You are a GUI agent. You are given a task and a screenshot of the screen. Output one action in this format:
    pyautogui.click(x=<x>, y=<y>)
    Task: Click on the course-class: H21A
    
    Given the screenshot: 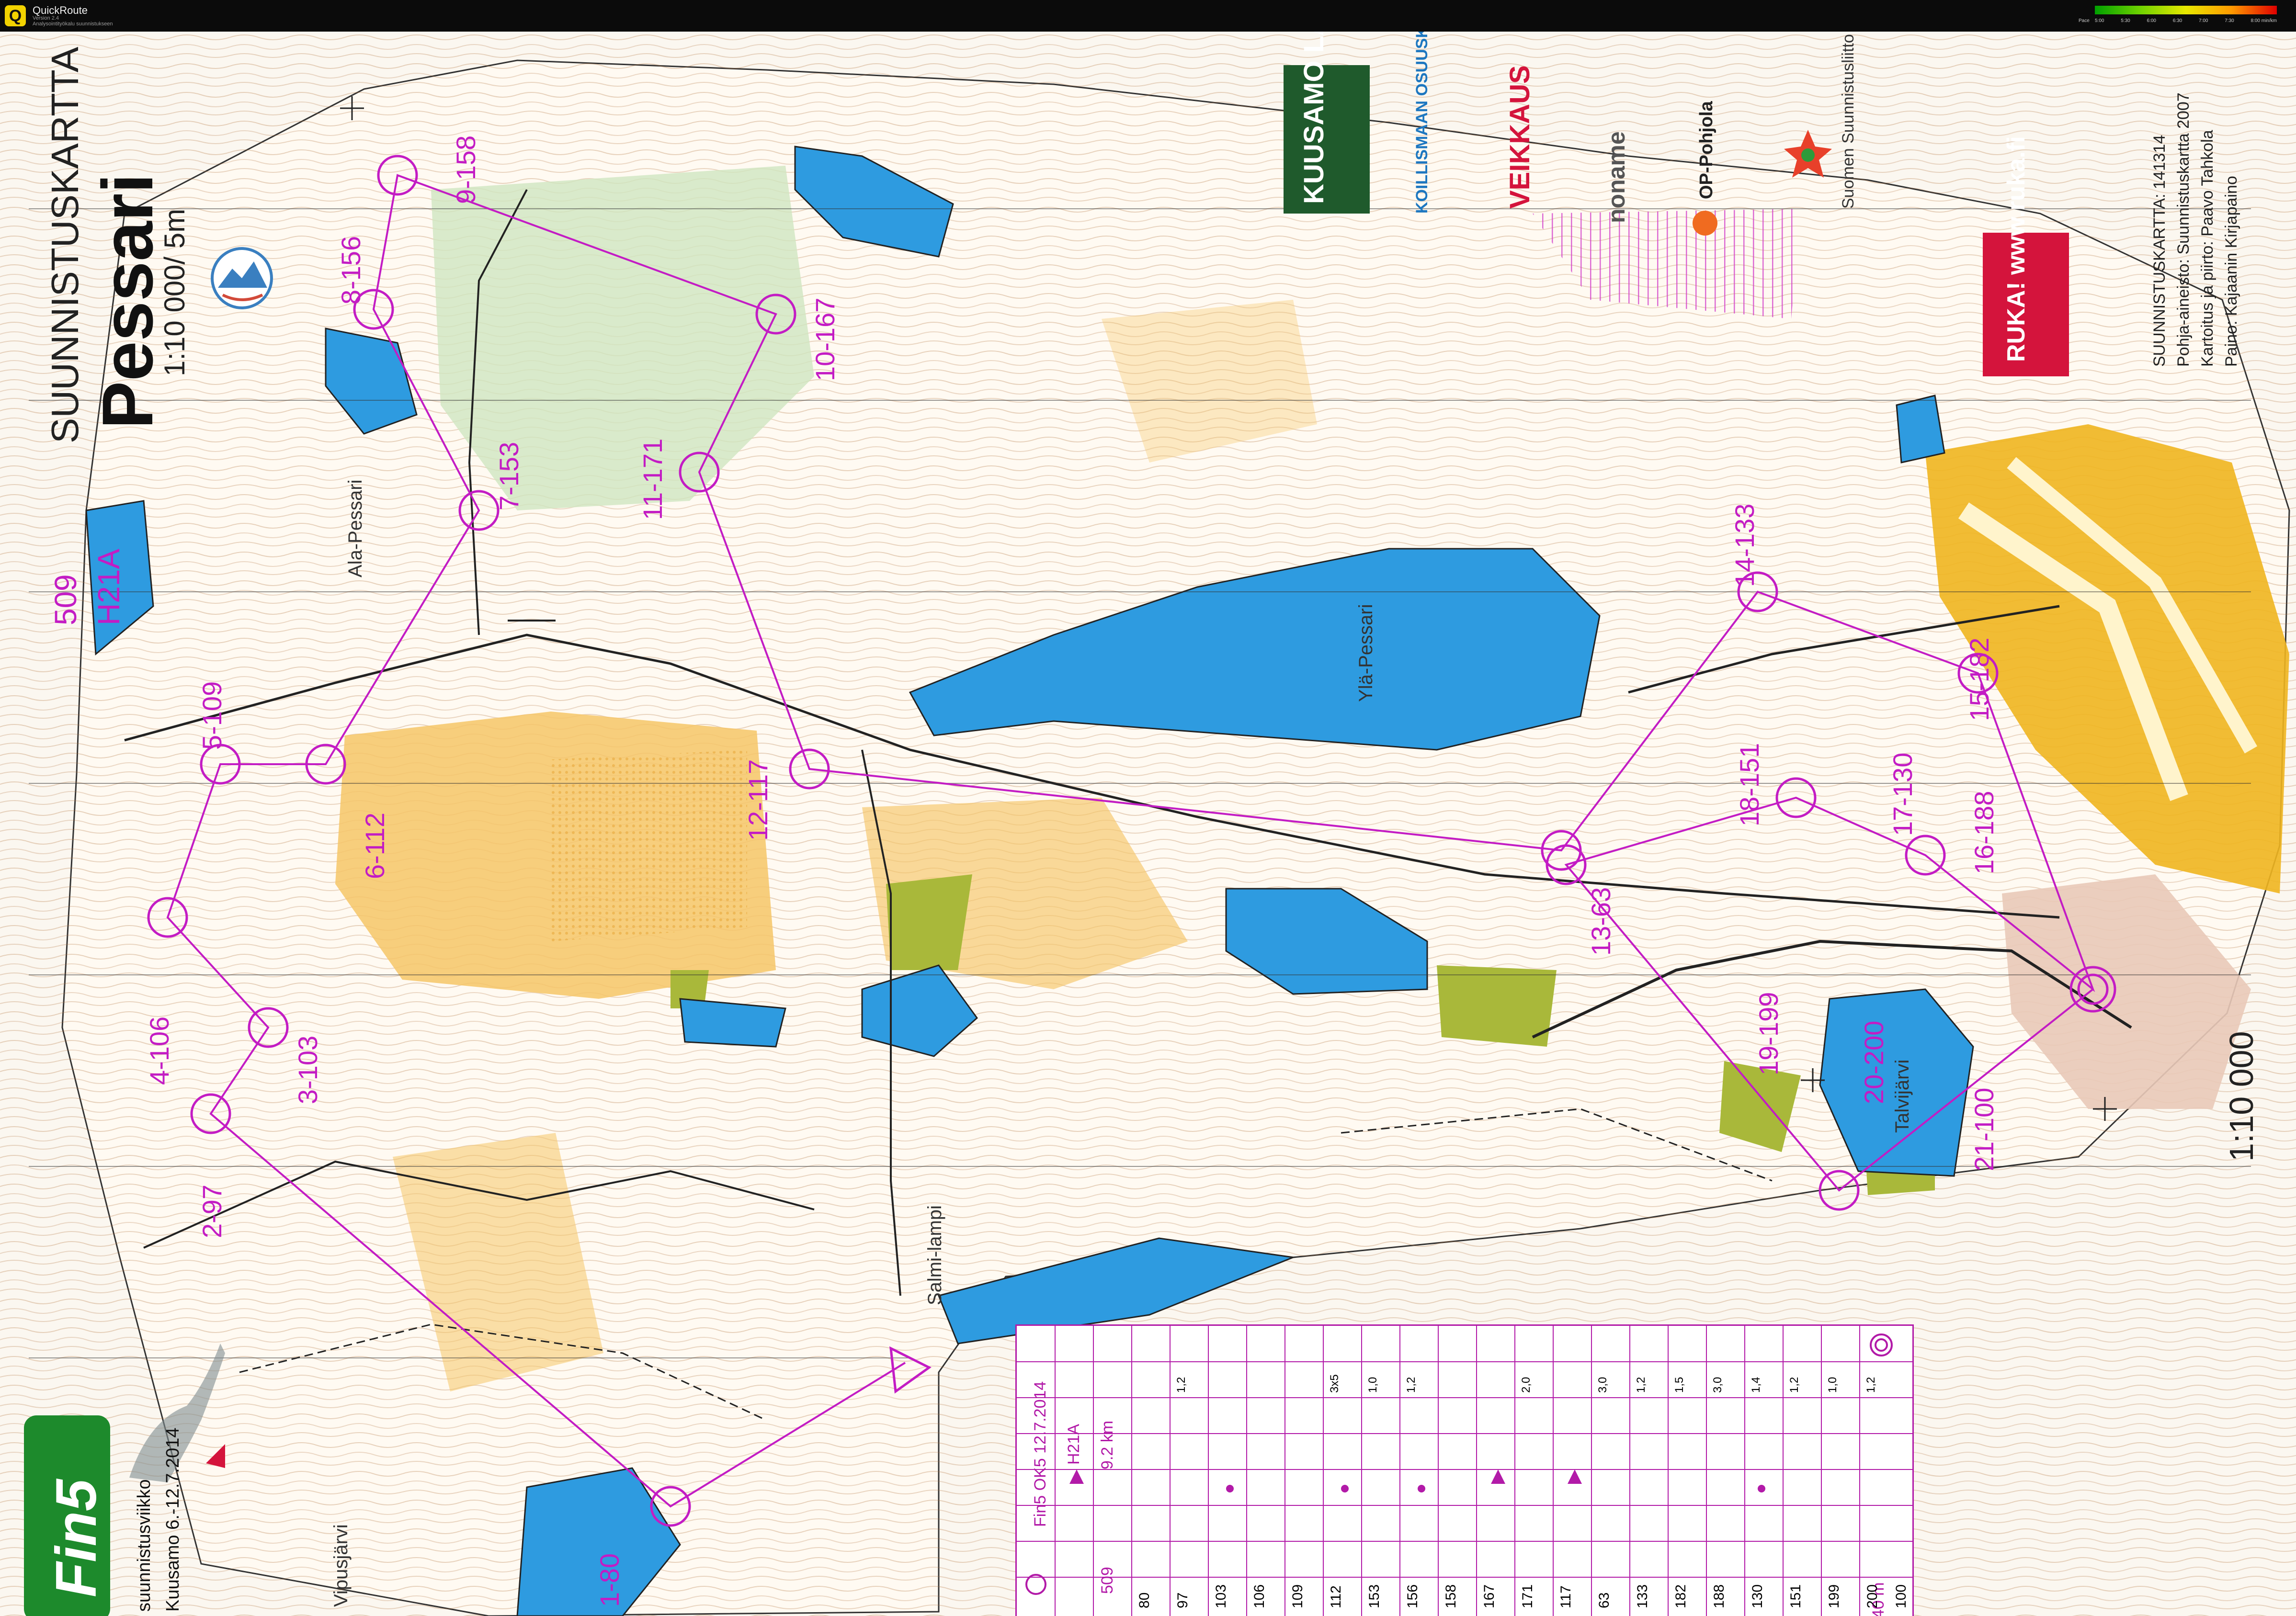 What is the action you would take?
    pyautogui.click(x=108, y=586)
    